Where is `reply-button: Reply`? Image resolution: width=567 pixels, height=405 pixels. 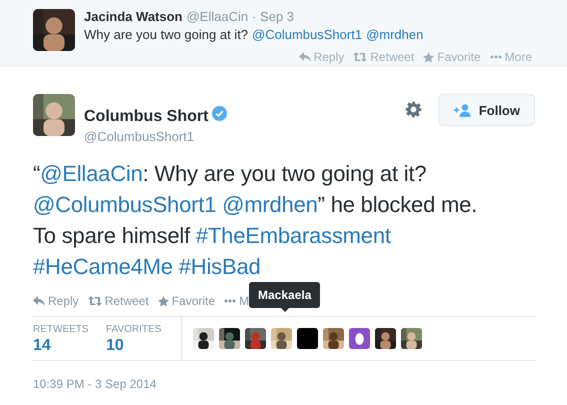 reply-button: Reply is located at coordinates (56, 301).